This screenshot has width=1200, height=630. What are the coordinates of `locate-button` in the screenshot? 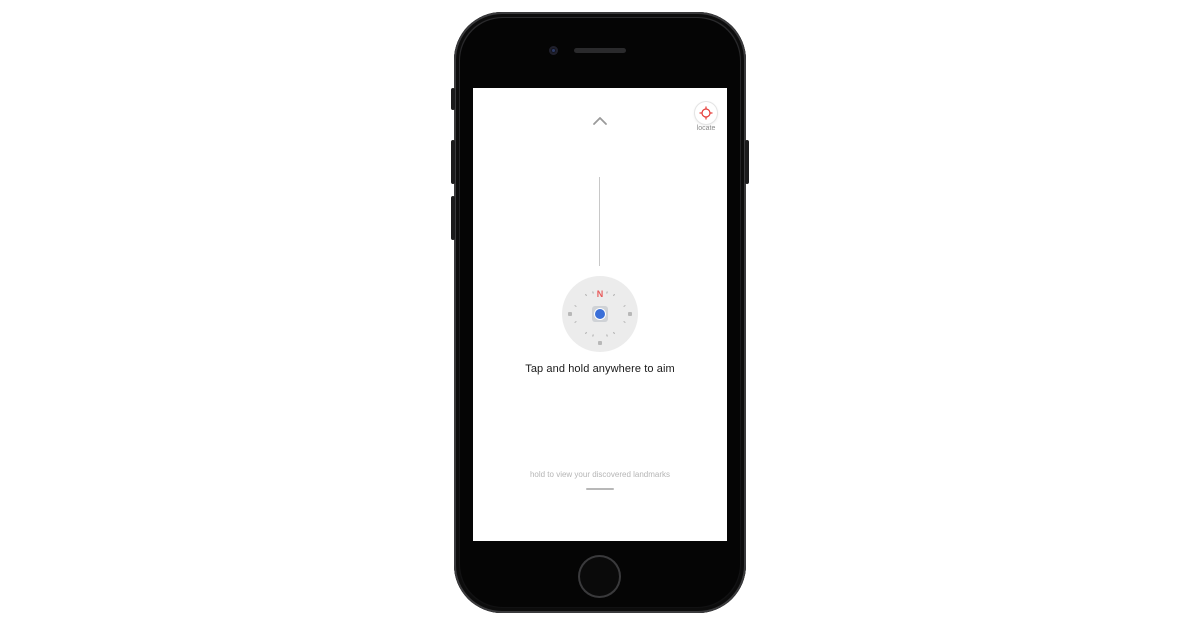 It's located at (706, 113).